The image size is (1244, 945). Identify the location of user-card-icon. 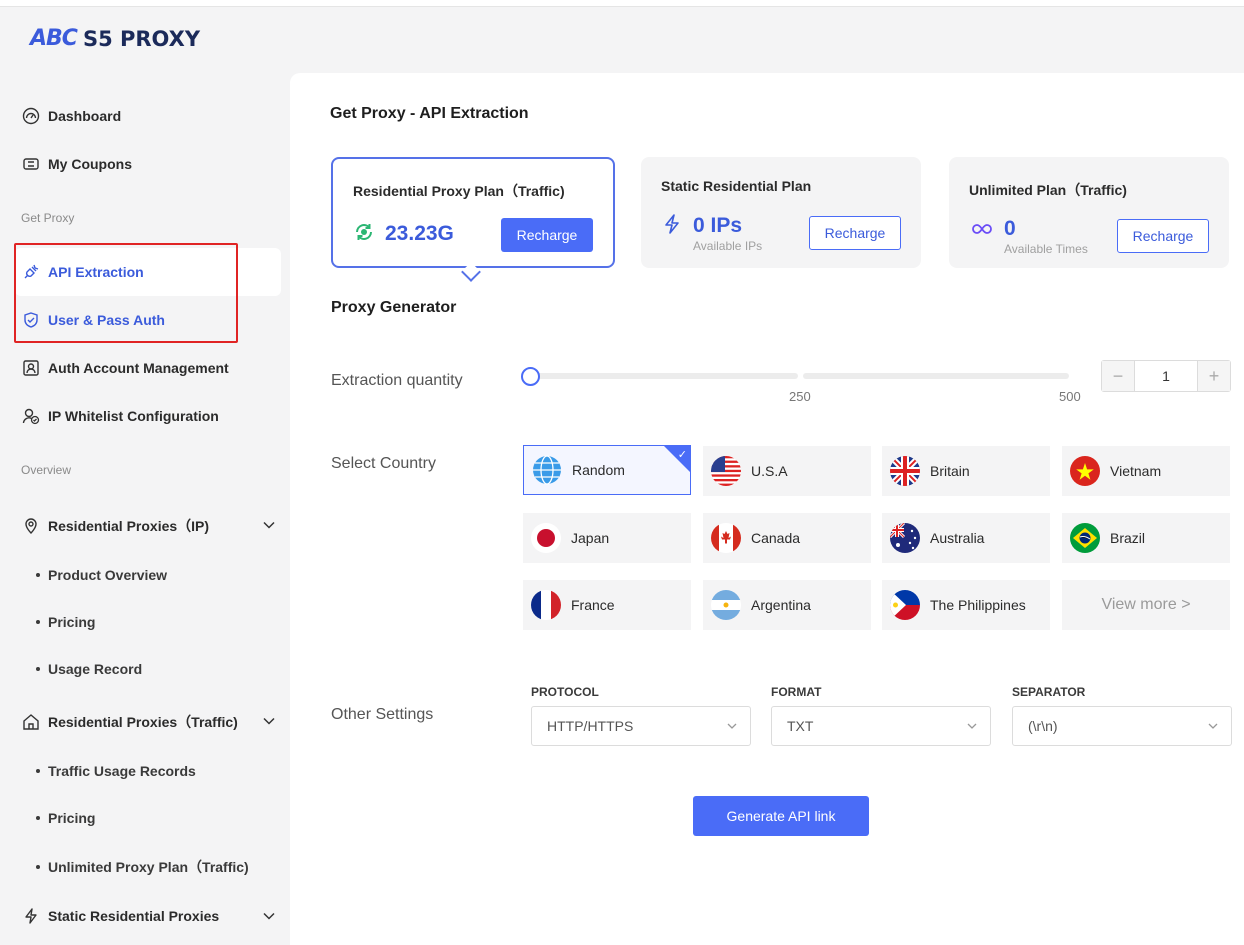
(31, 368).